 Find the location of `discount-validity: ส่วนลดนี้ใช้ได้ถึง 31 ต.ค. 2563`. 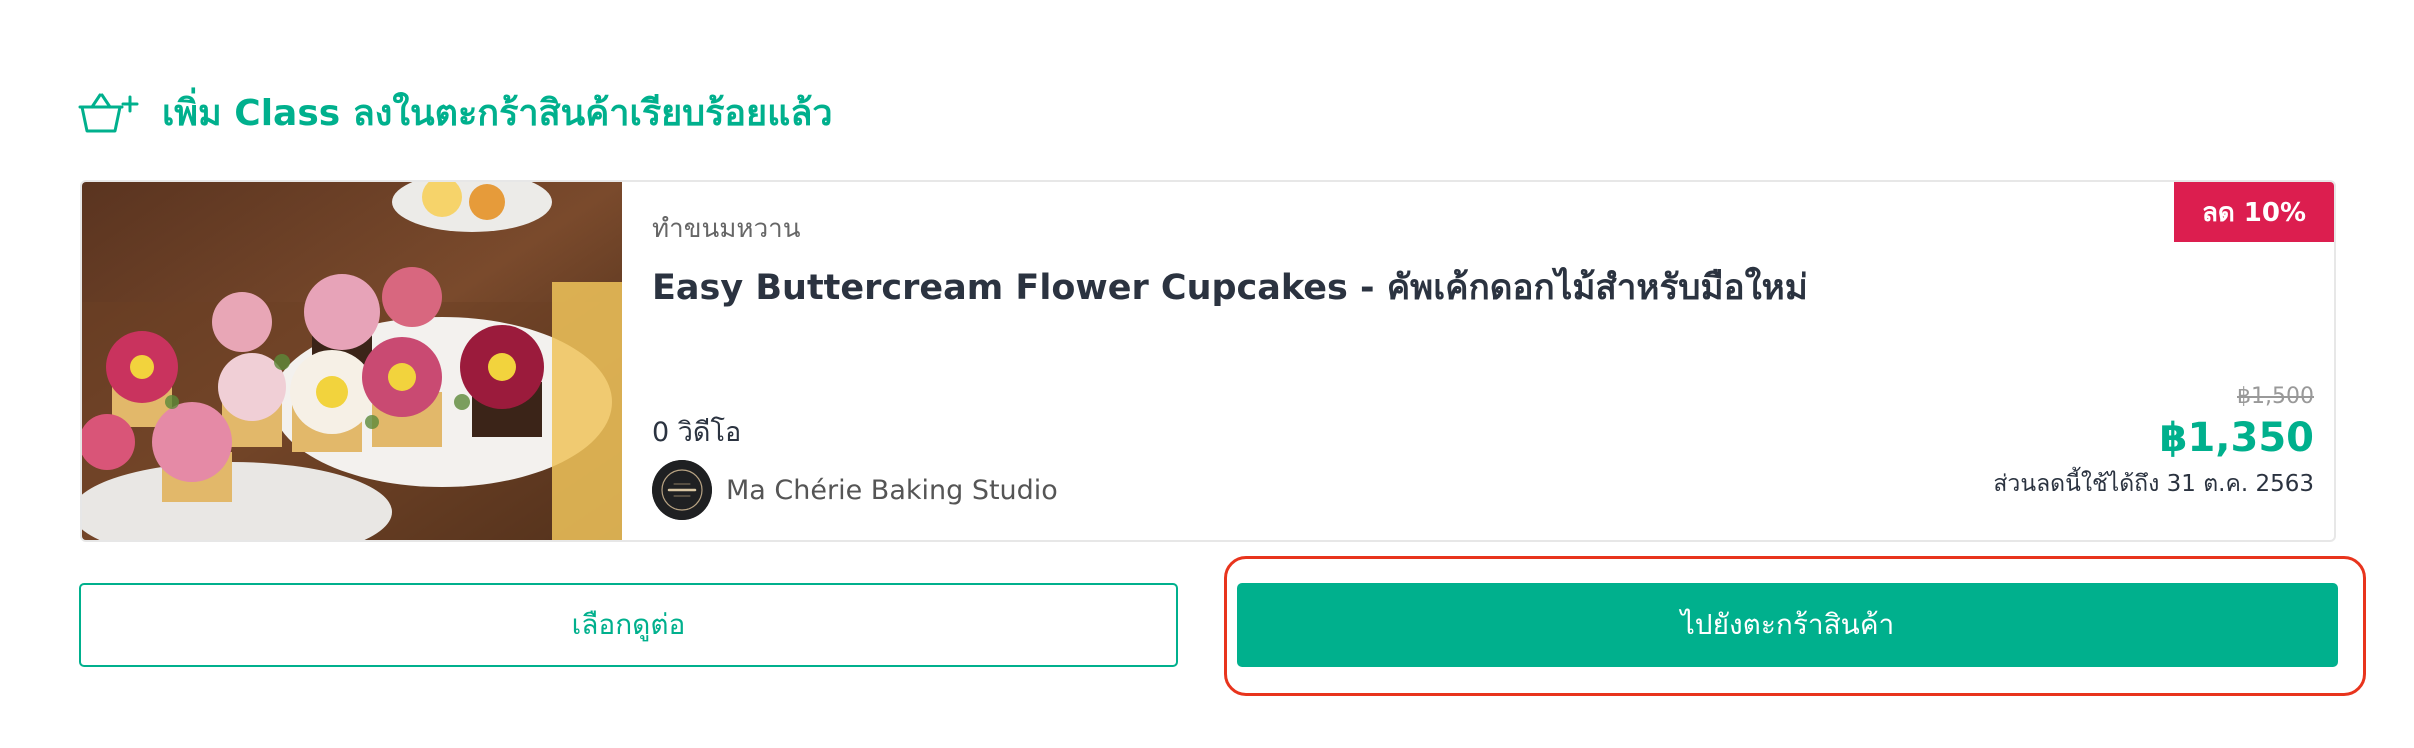

discount-validity: ส่วนลดนี้ใช้ได้ถึง 31 ต.ค. 2563 is located at coordinates (2153, 484).